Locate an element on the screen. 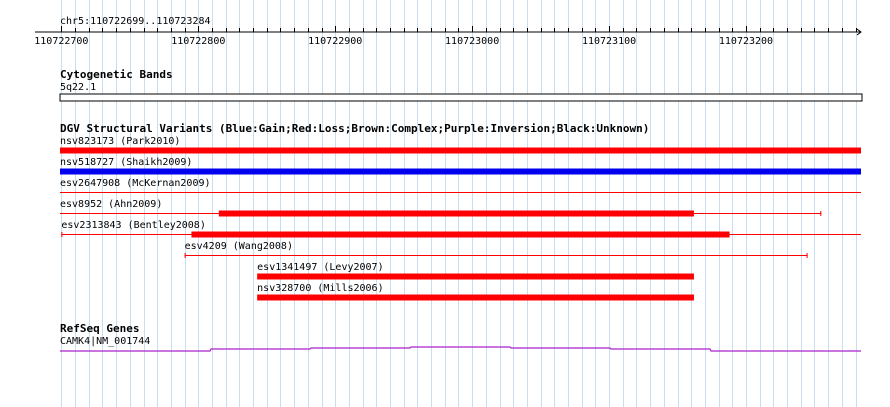 The width and height of the screenshot is (890, 407). ruler-tick-label: 110722800 is located at coordinates (198, 41).